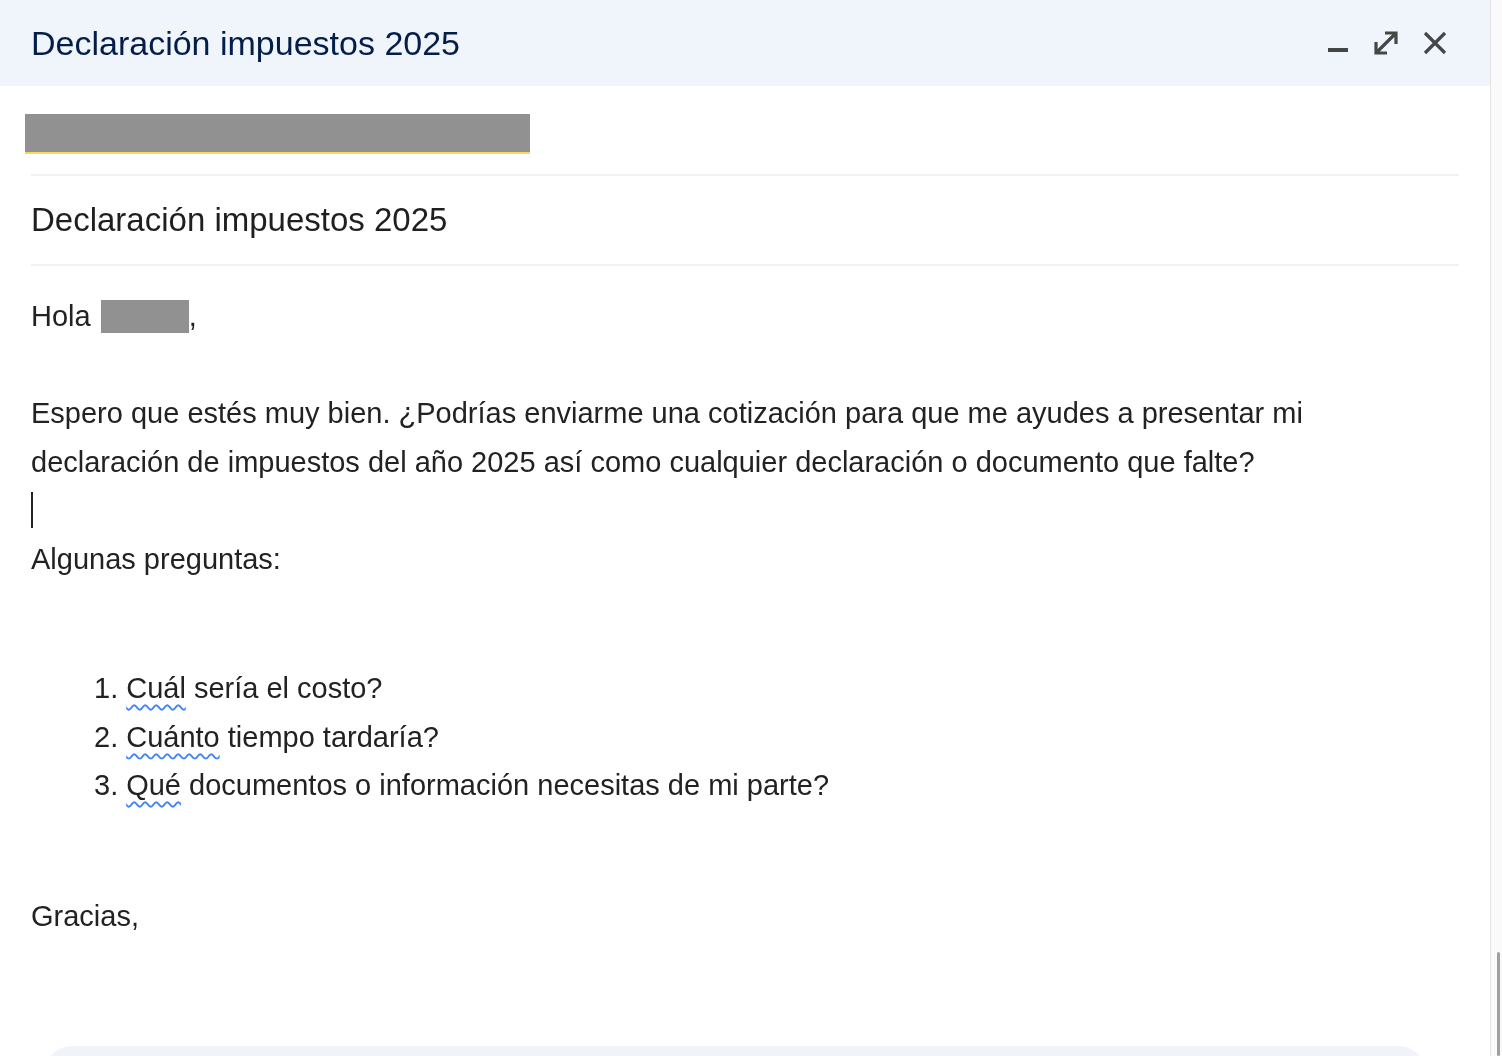  What do you see at coordinates (745, 221) in the screenshot?
I see `subject-field: Declaración impuestos 2025` at bounding box center [745, 221].